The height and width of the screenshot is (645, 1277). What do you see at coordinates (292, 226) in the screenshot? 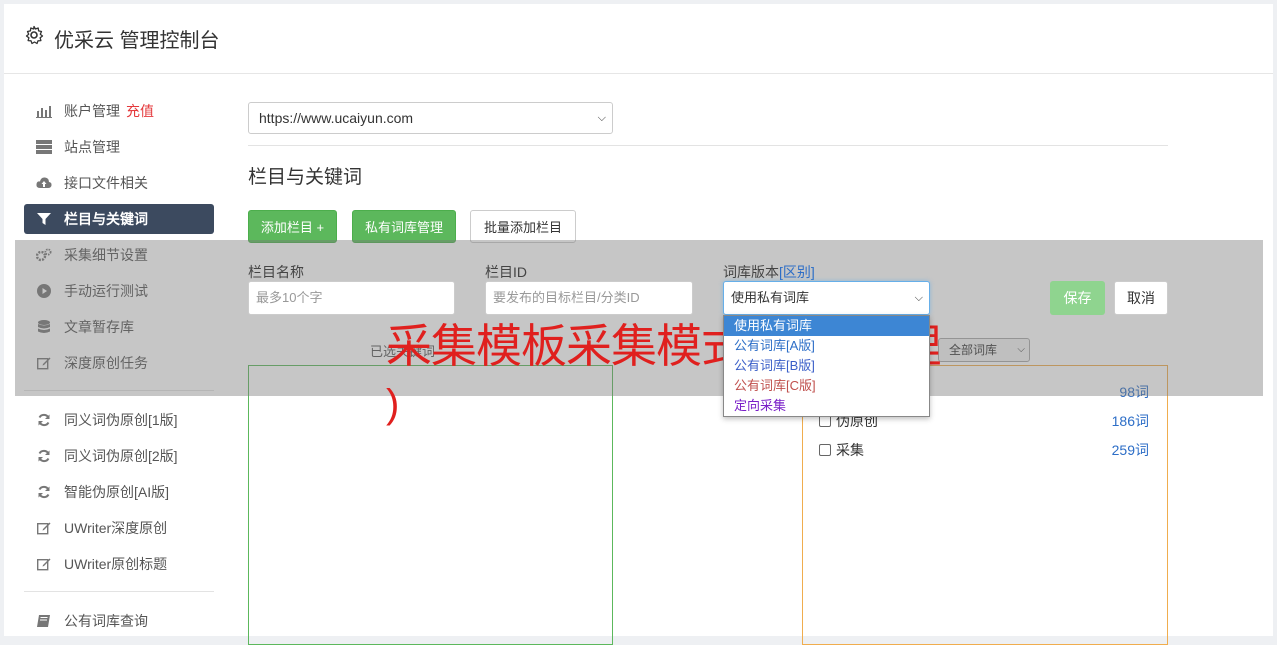
I see `add-column-button: 添加栏目 +` at bounding box center [292, 226].